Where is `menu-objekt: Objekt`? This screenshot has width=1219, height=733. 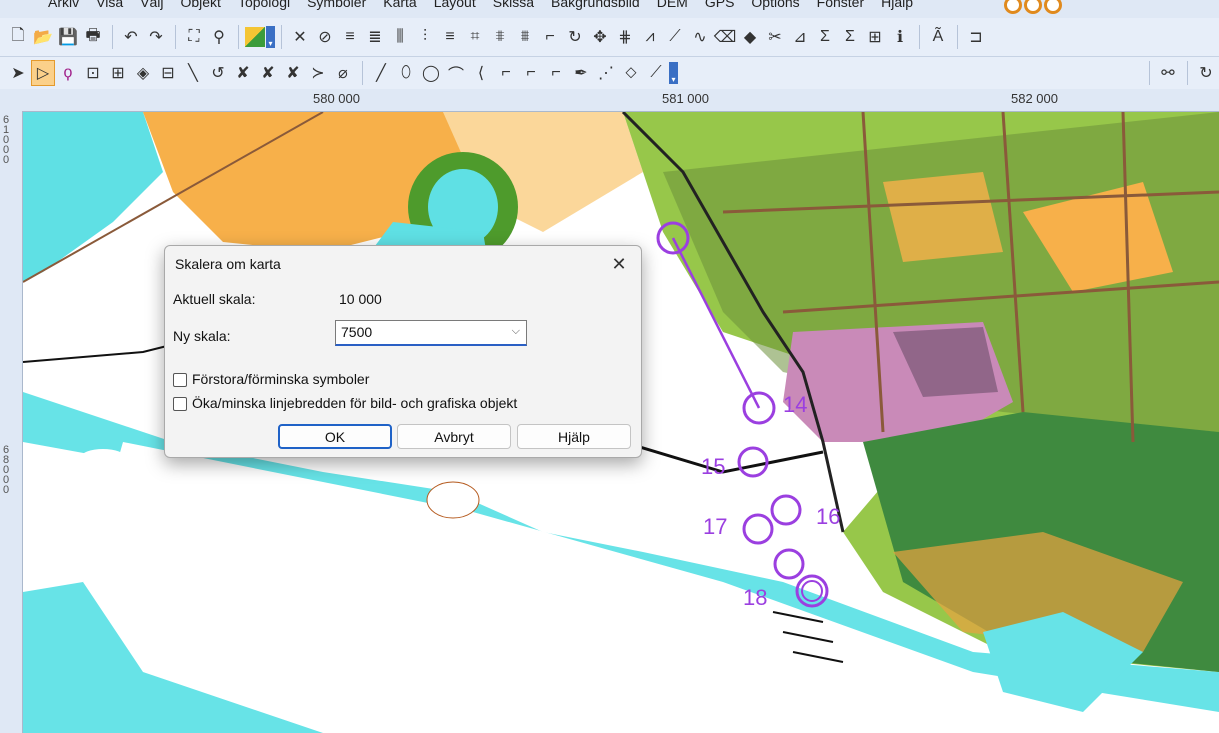 menu-objekt: Objekt is located at coordinates (200, 5).